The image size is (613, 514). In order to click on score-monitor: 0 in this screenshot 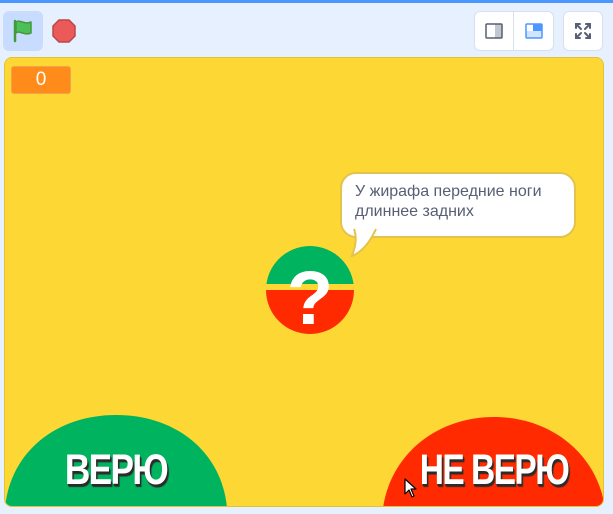, I will do `click(41, 80)`.